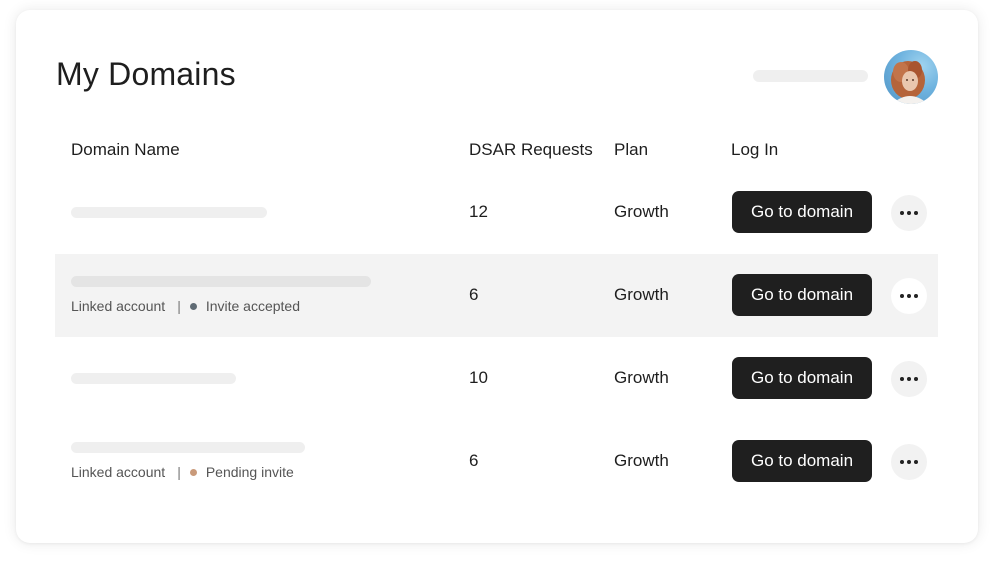 The image size is (993, 562). I want to click on page-title: My Domains, so click(146, 74).